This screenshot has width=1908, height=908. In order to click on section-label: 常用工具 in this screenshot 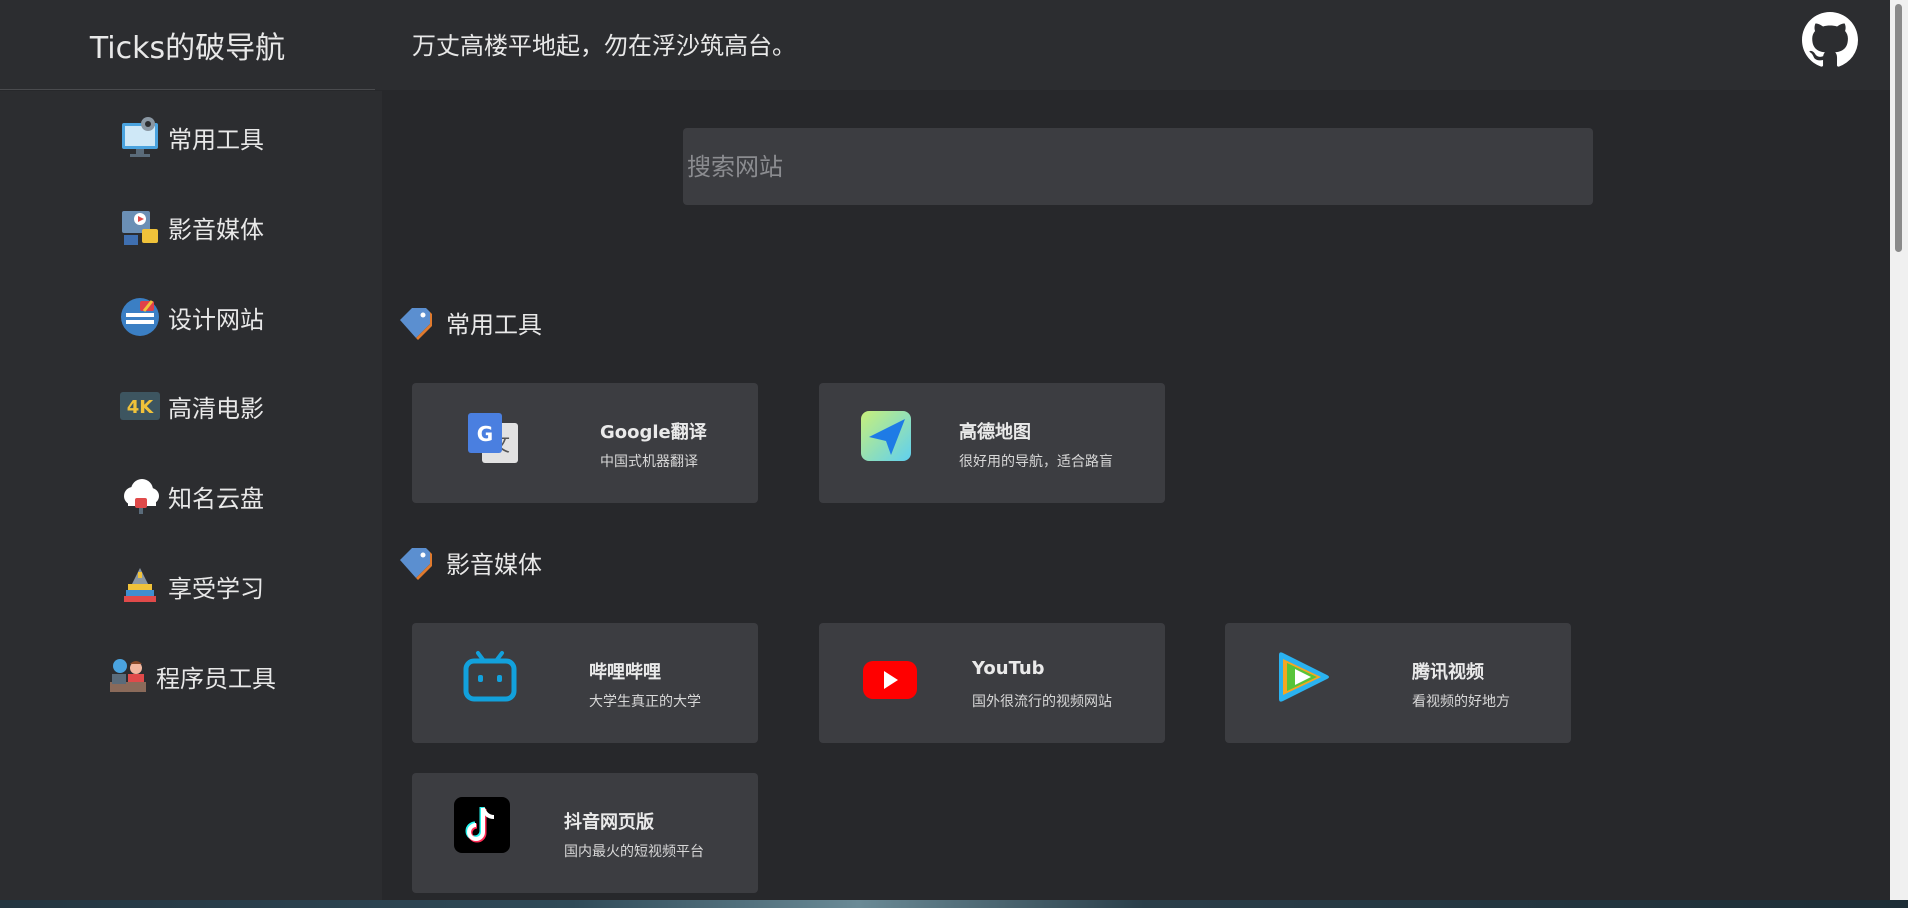, I will do `click(494, 324)`.